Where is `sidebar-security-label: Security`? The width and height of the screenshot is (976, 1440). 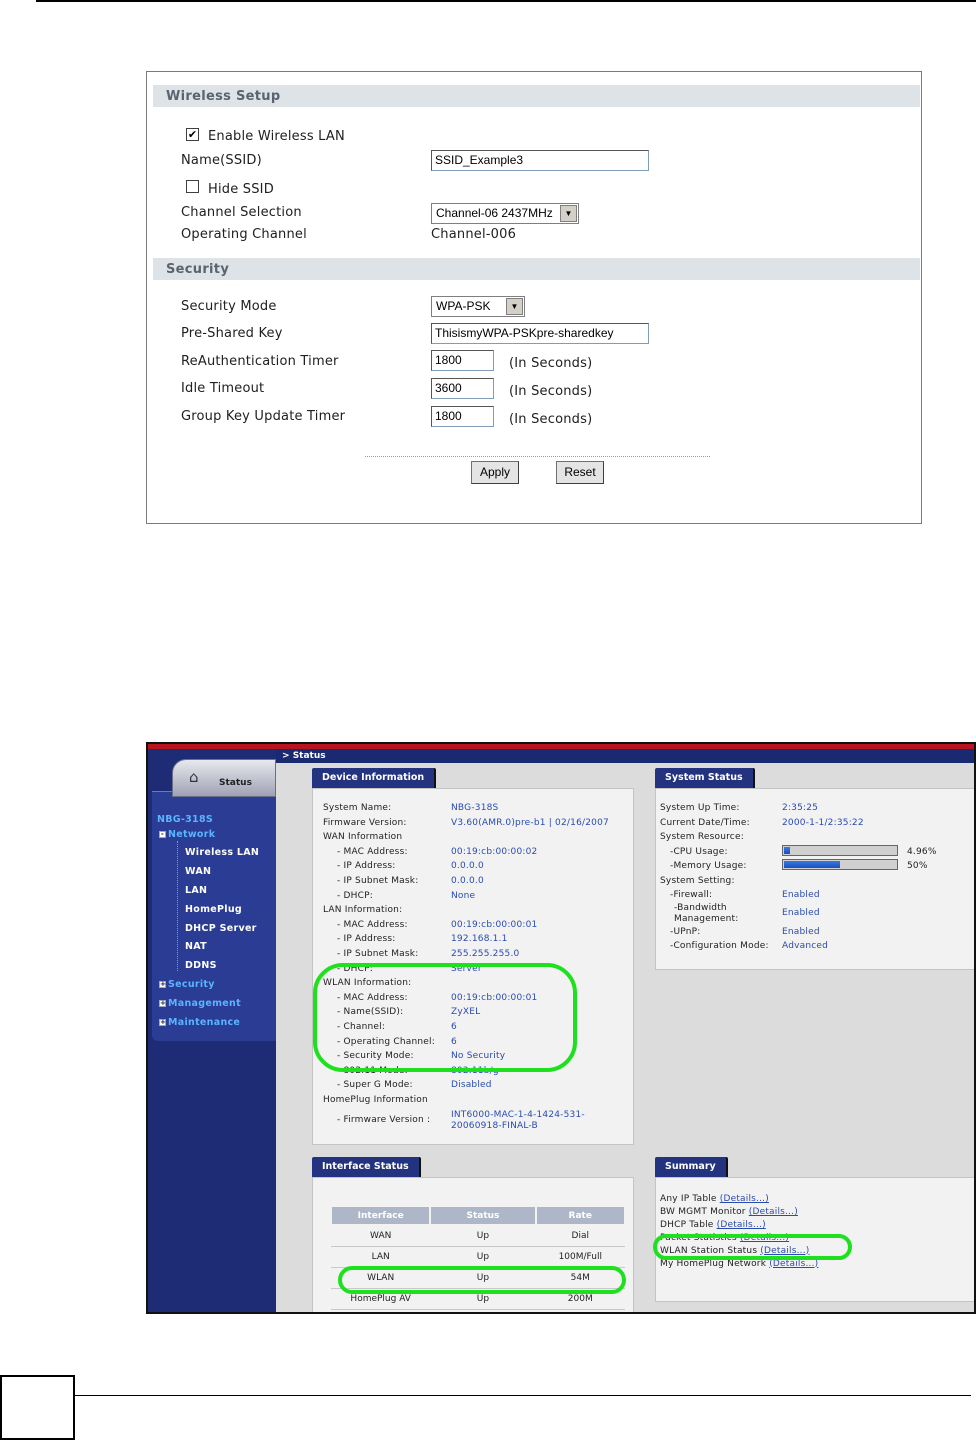 sidebar-security-label: Security is located at coordinates (191, 984).